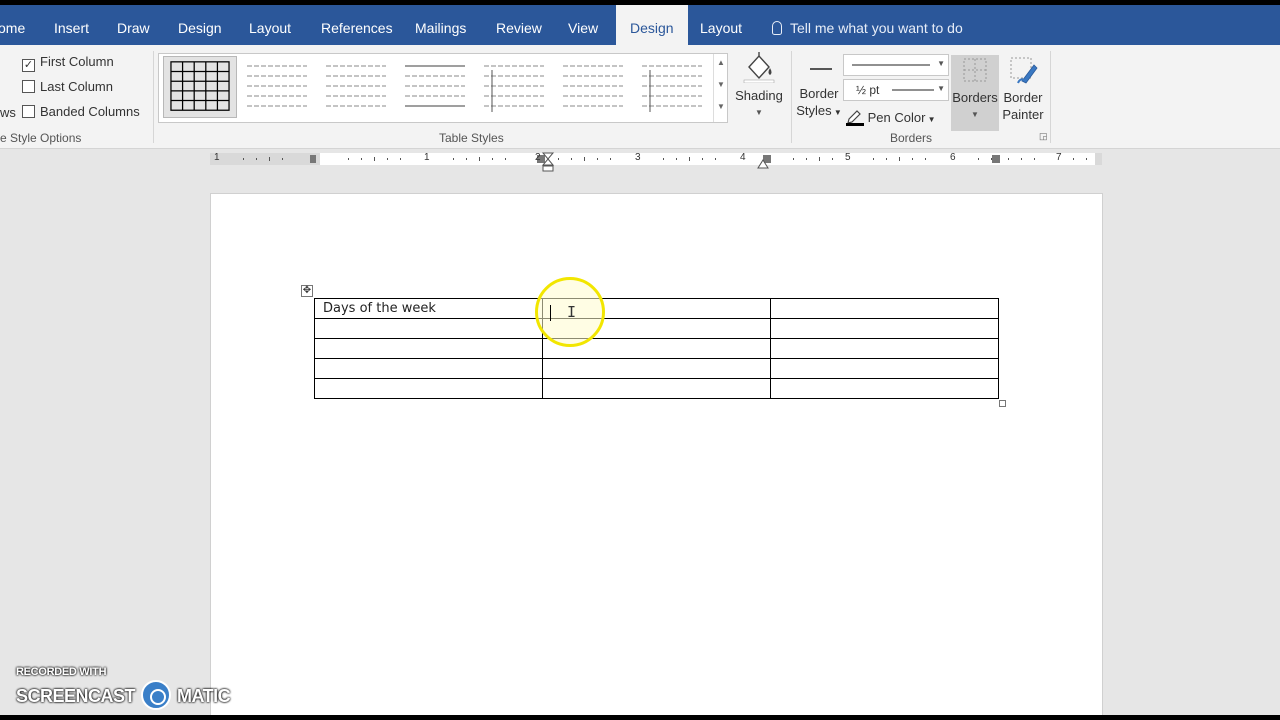 This screenshot has width=1280, height=720. I want to click on screencast-logo-icon, so click(156, 695).